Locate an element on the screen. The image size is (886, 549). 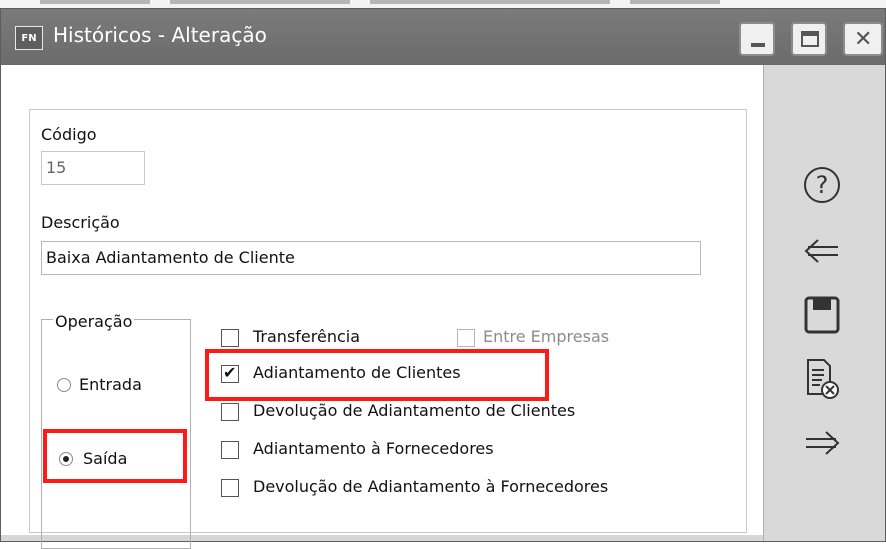
maximize-icon is located at coordinates (810, 39).